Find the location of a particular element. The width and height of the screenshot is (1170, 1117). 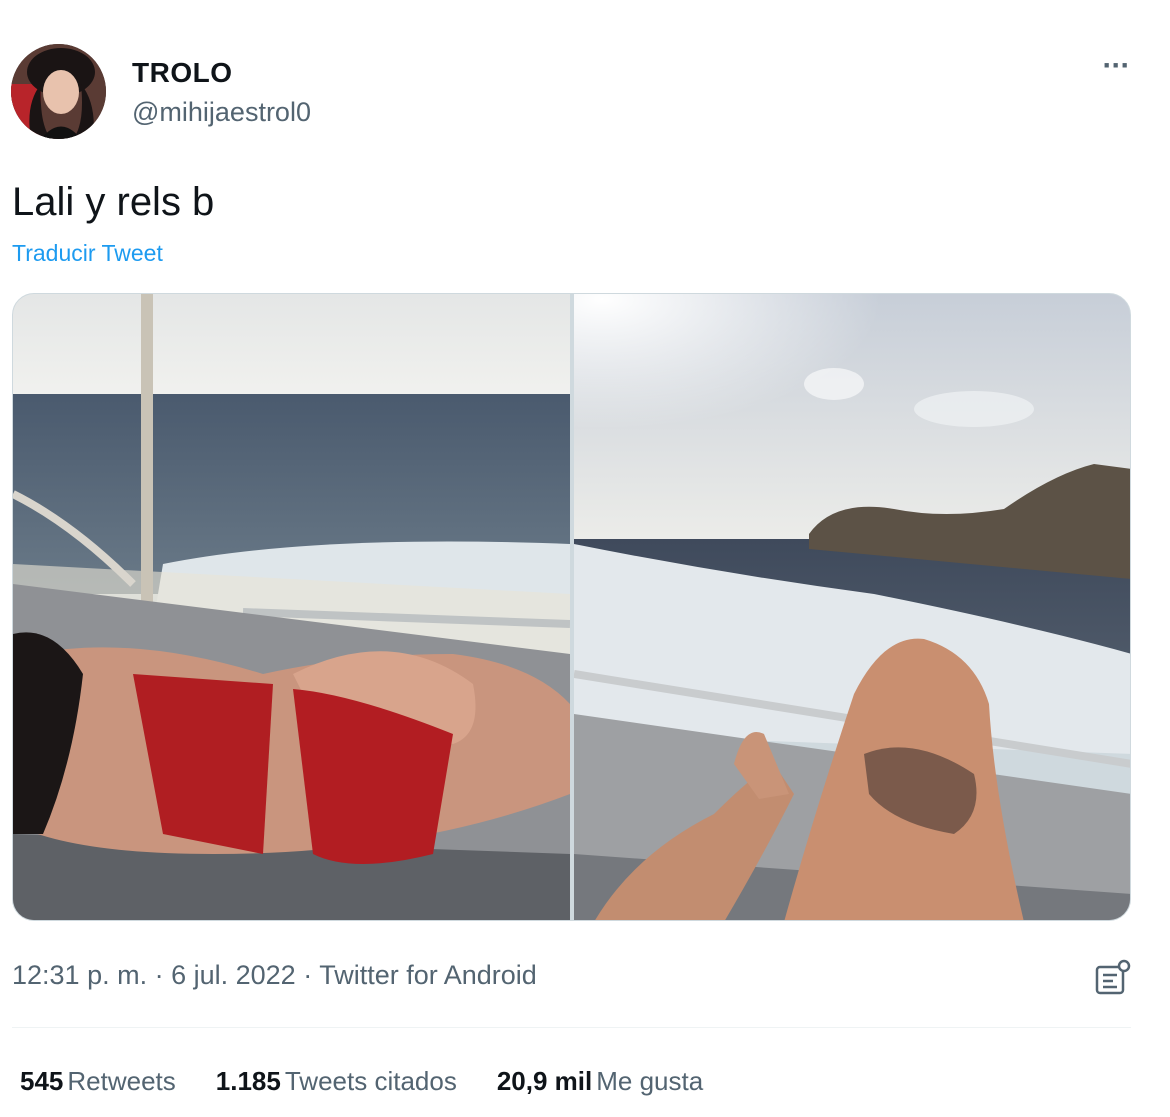

author-name: TROLO is located at coordinates (182, 73).